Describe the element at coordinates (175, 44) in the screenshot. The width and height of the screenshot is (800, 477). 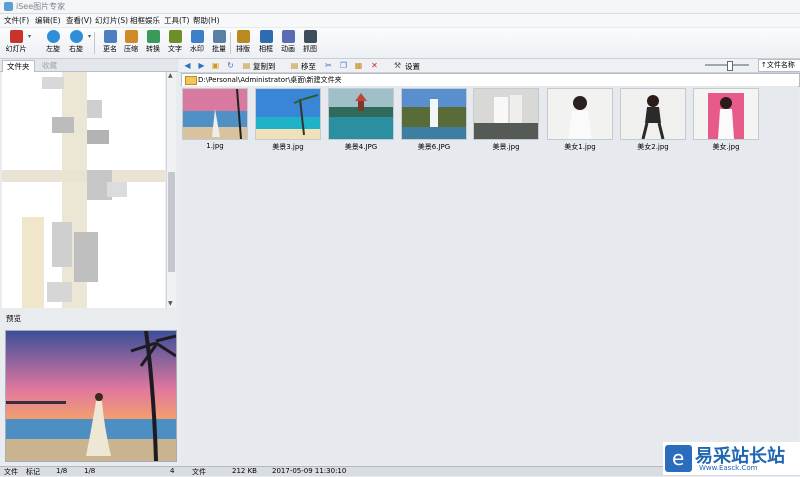
I see `text-button: 文字` at that location.